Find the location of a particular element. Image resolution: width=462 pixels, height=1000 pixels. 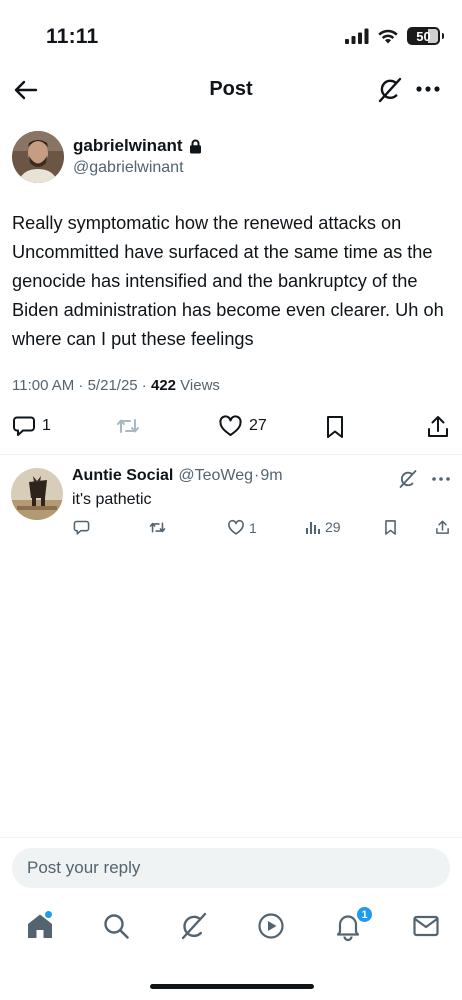

reply-input-placeholder: Post your reply is located at coordinates (84, 867).